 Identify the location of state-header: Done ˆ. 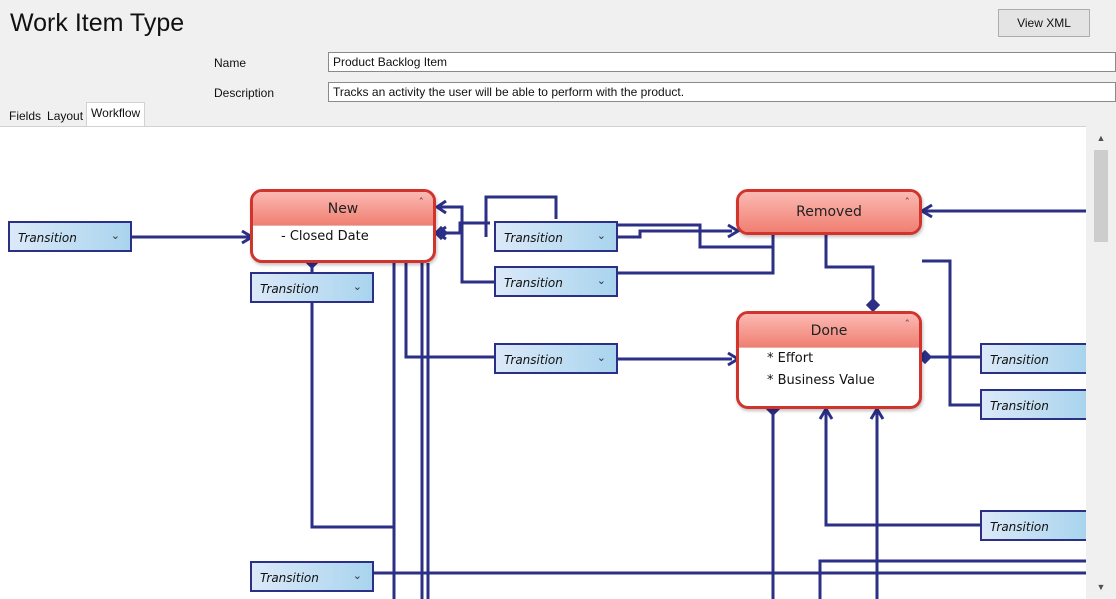
(829, 330).